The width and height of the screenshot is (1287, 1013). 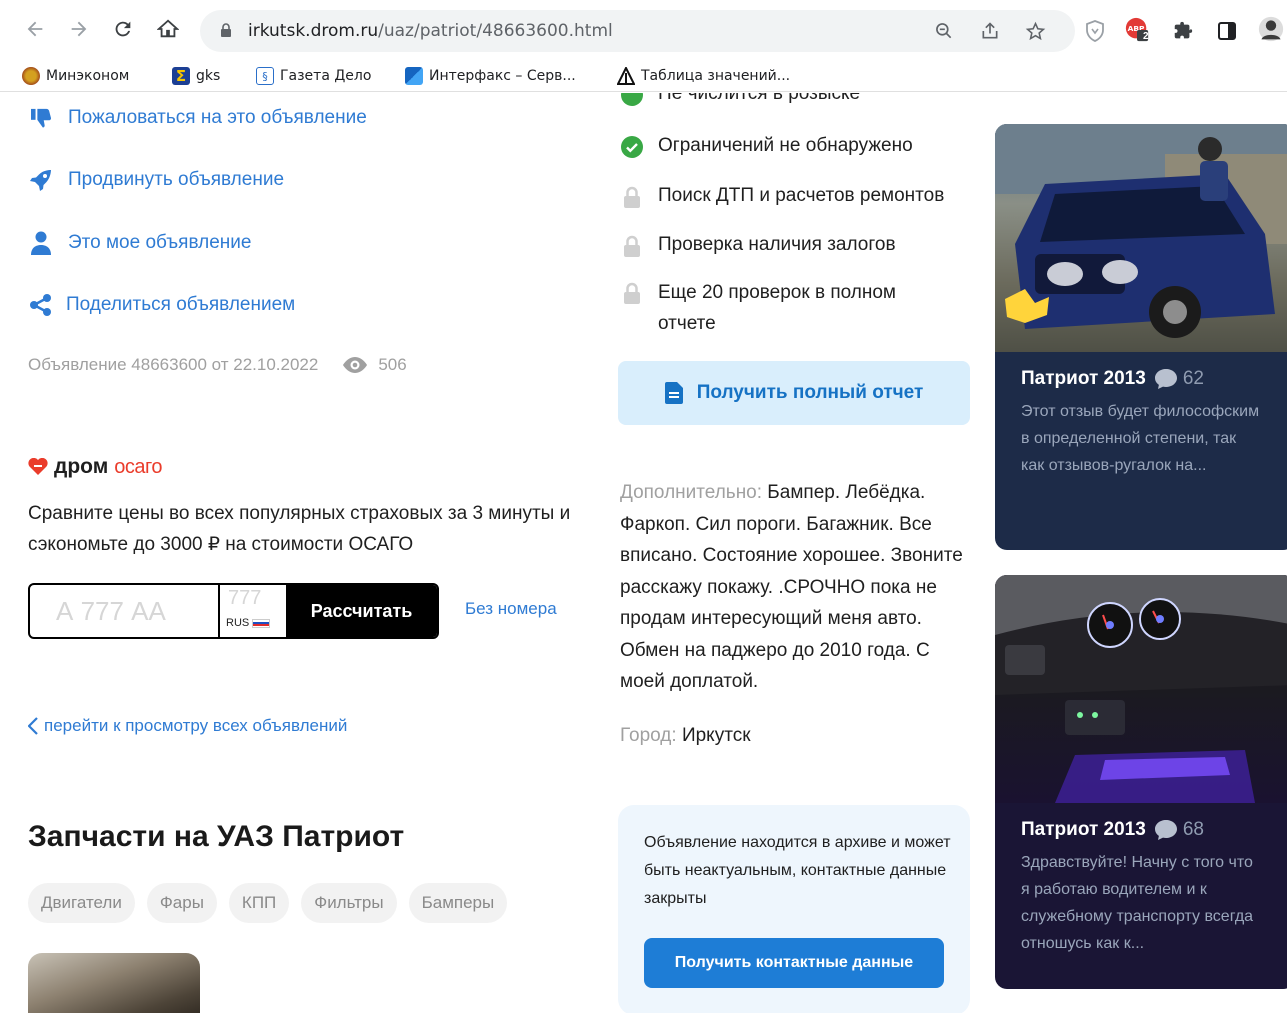 I want to click on check-label: Поиск ДТП и расчетов ремонтов, so click(x=801, y=195).